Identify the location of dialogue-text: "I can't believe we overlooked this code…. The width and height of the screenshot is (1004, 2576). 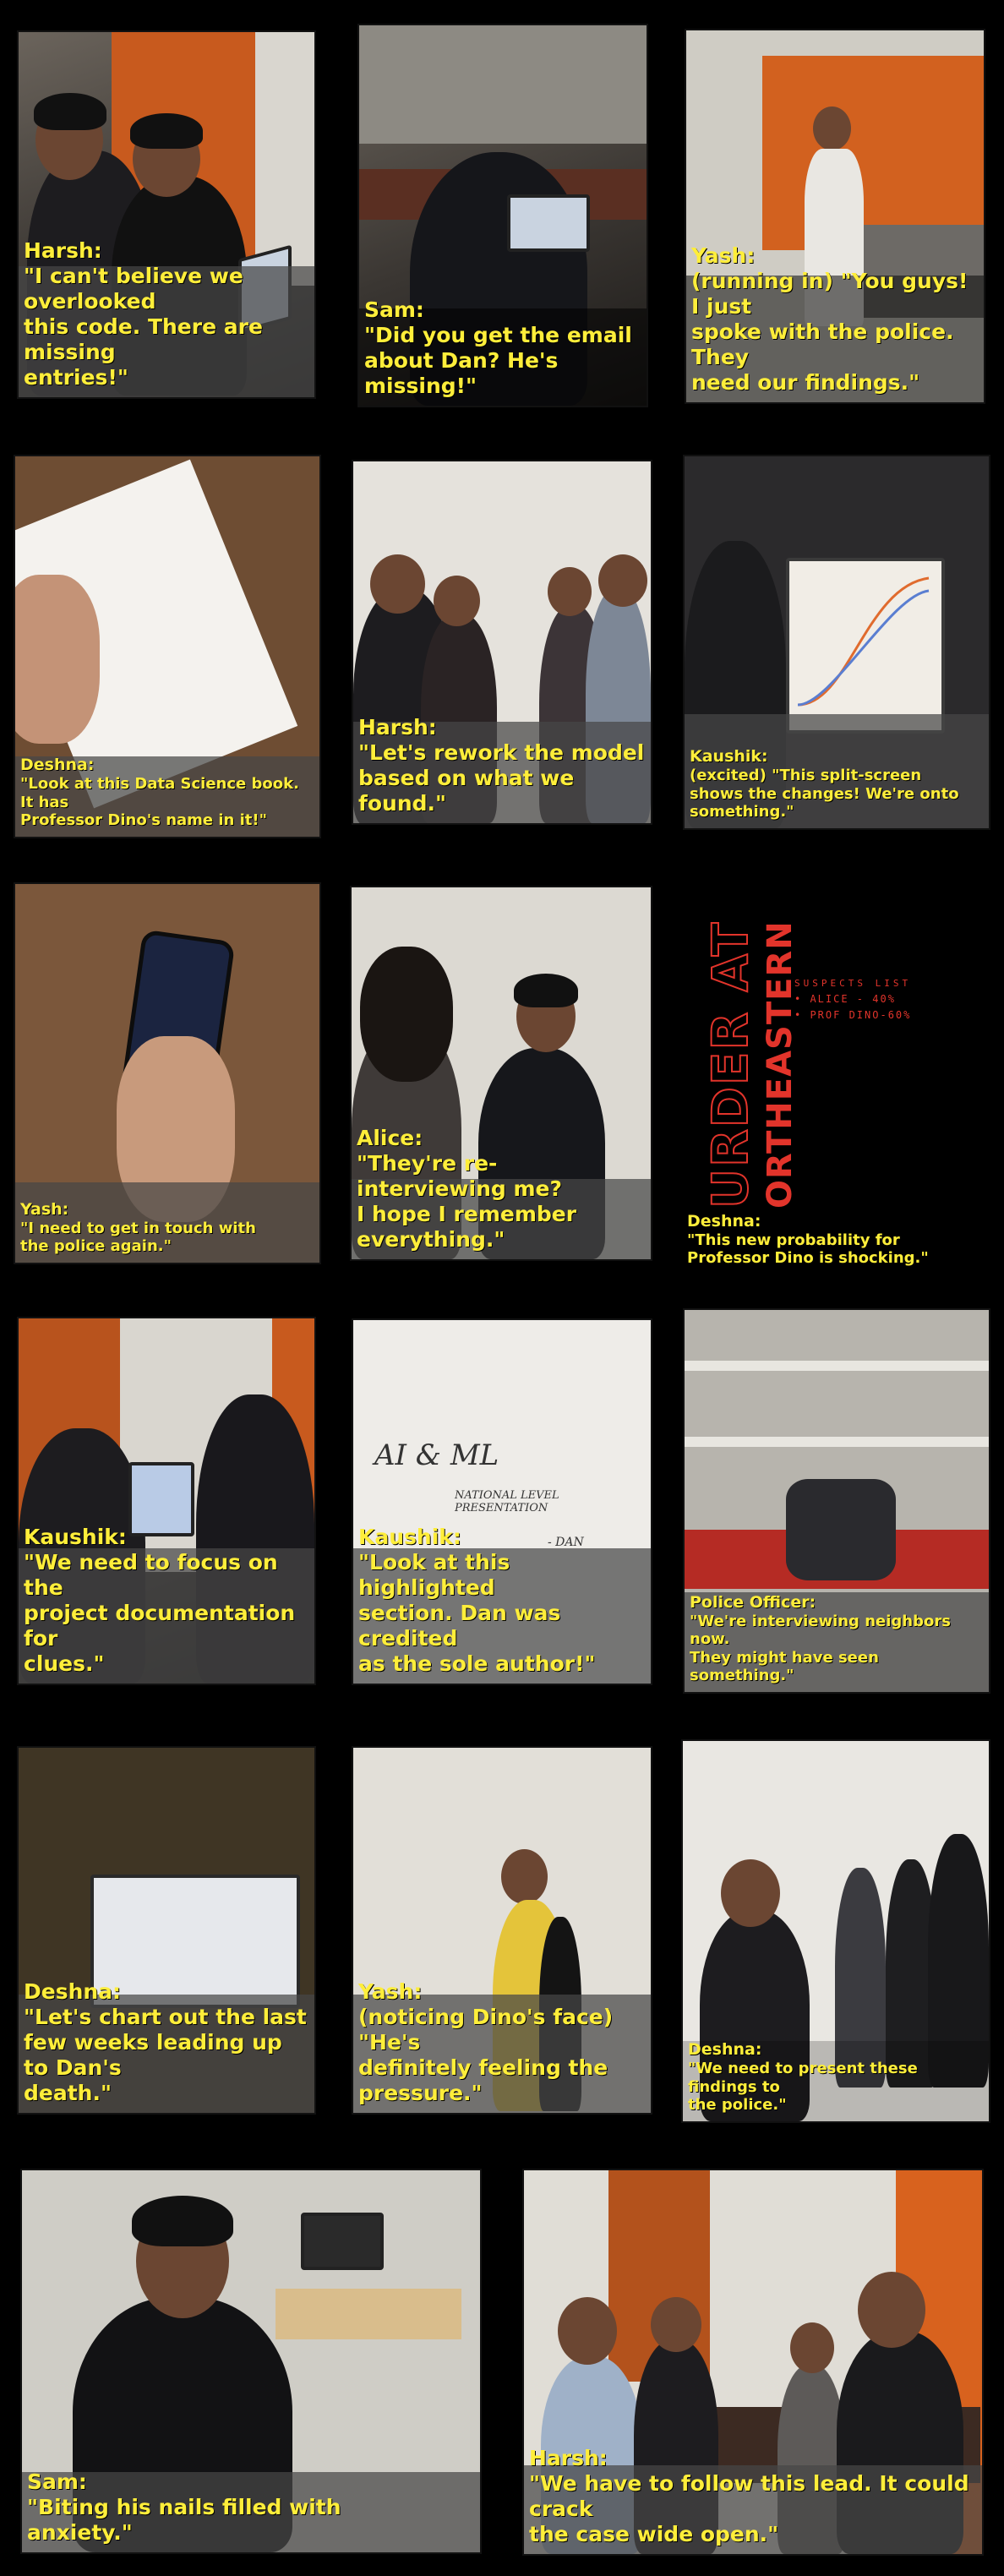
(144, 327).